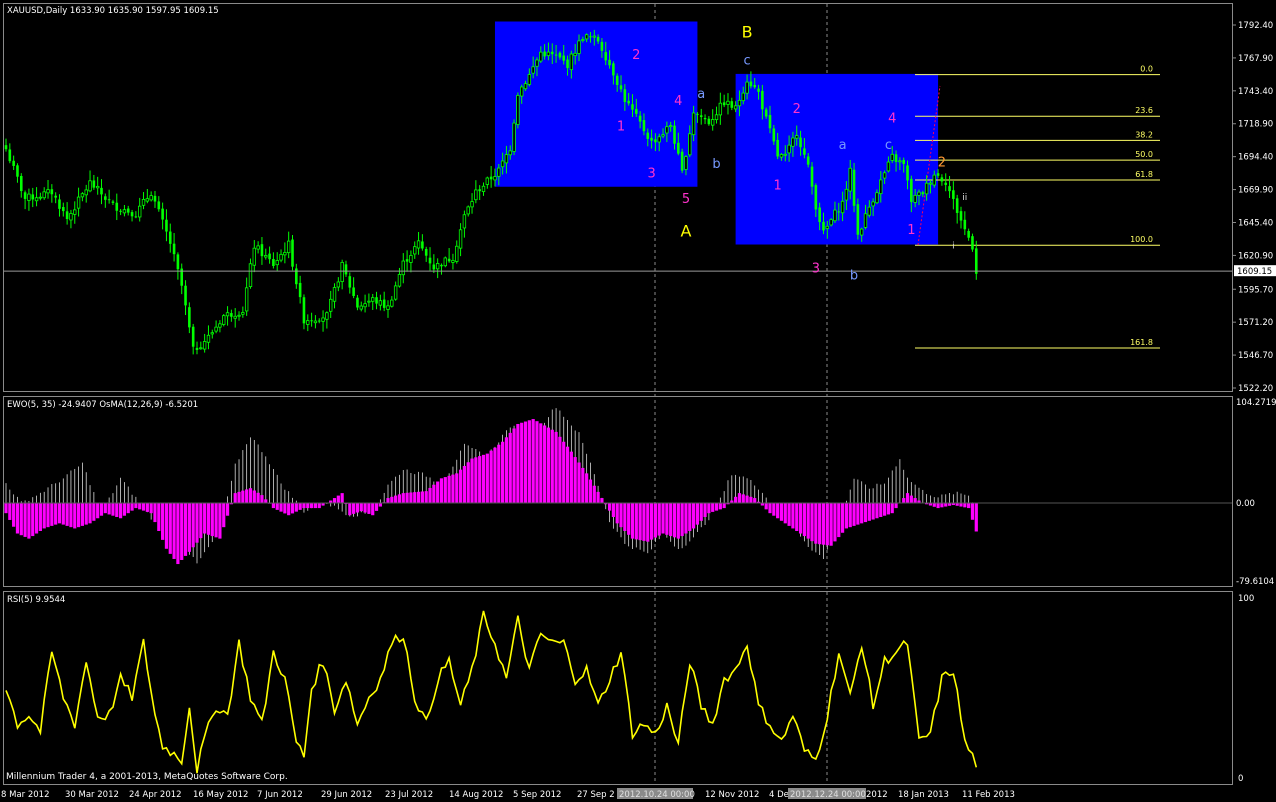 This screenshot has width=1276, height=802. Describe the element at coordinates (892, 118) in the screenshot. I see `wave-label: 4` at that location.